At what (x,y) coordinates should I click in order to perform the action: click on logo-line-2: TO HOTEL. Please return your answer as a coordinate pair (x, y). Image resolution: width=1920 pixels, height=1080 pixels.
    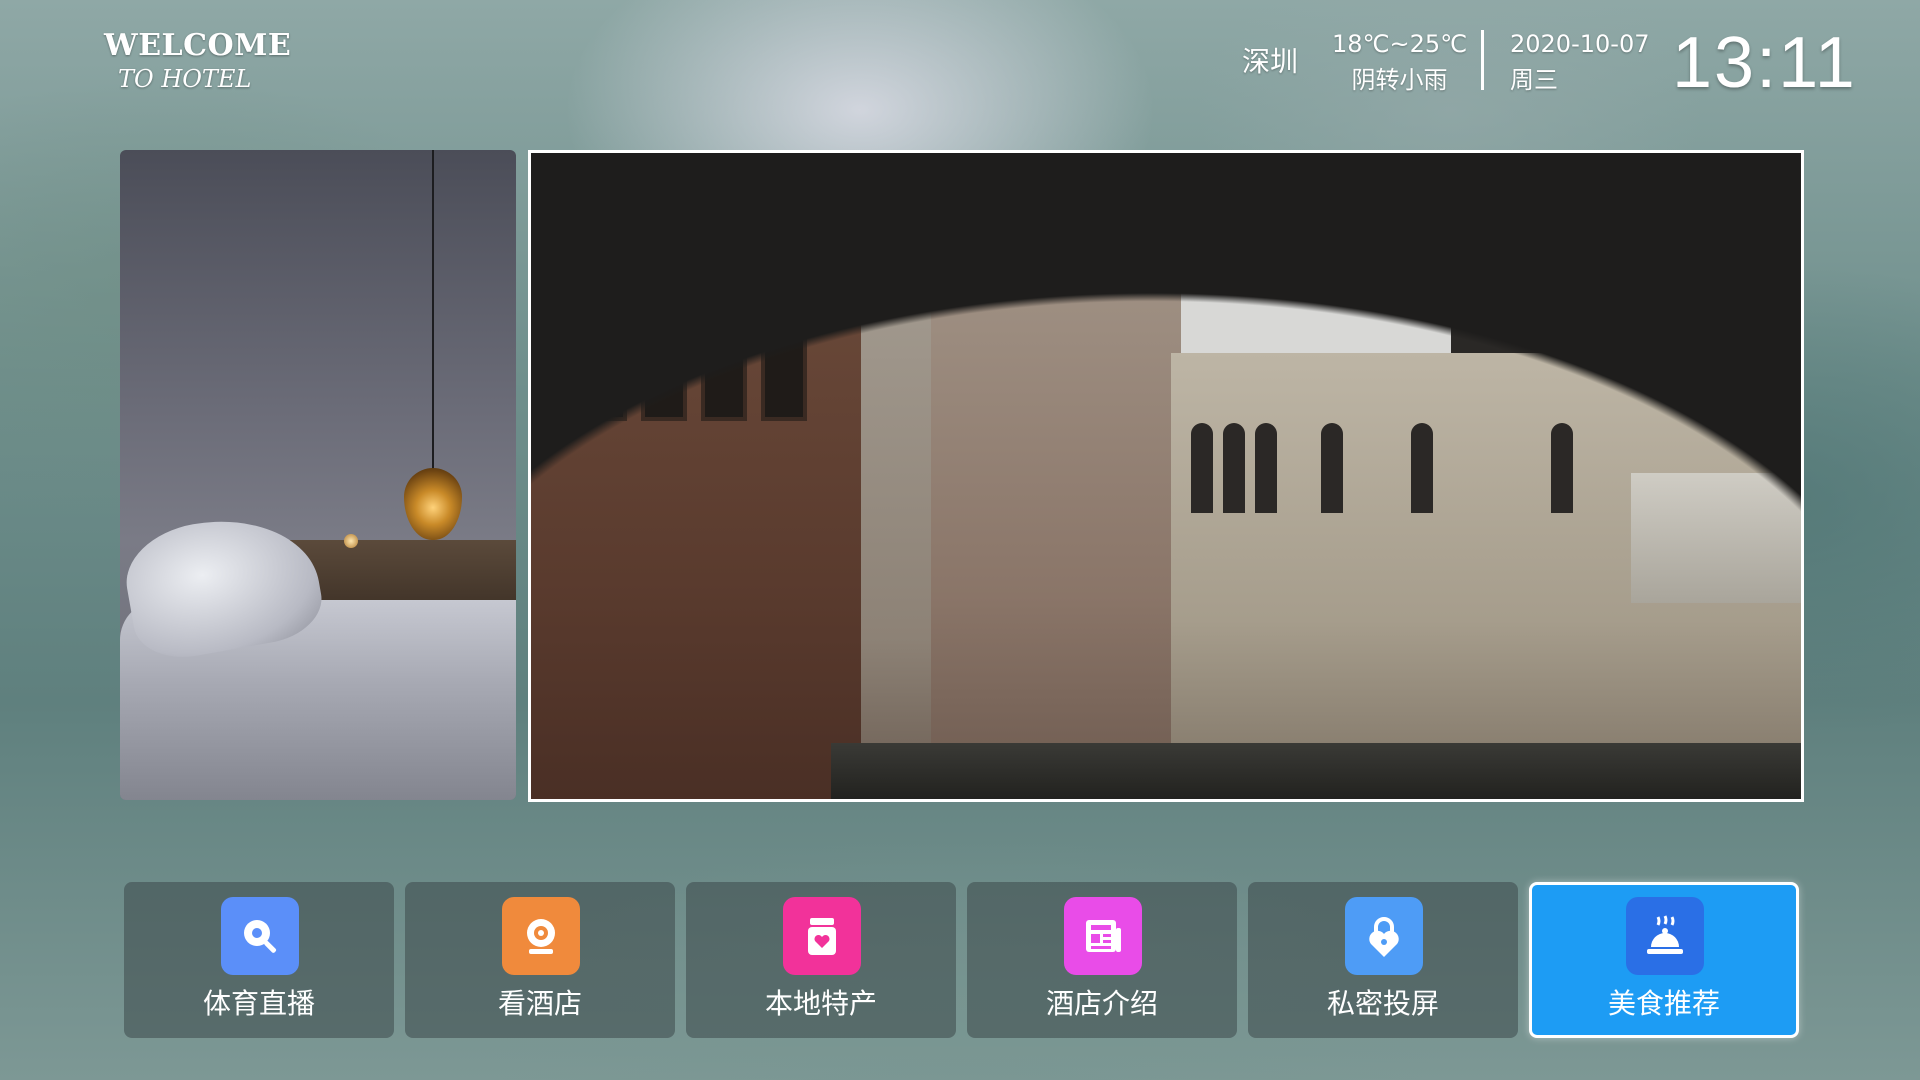
    Looking at the image, I should click on (185, 79).